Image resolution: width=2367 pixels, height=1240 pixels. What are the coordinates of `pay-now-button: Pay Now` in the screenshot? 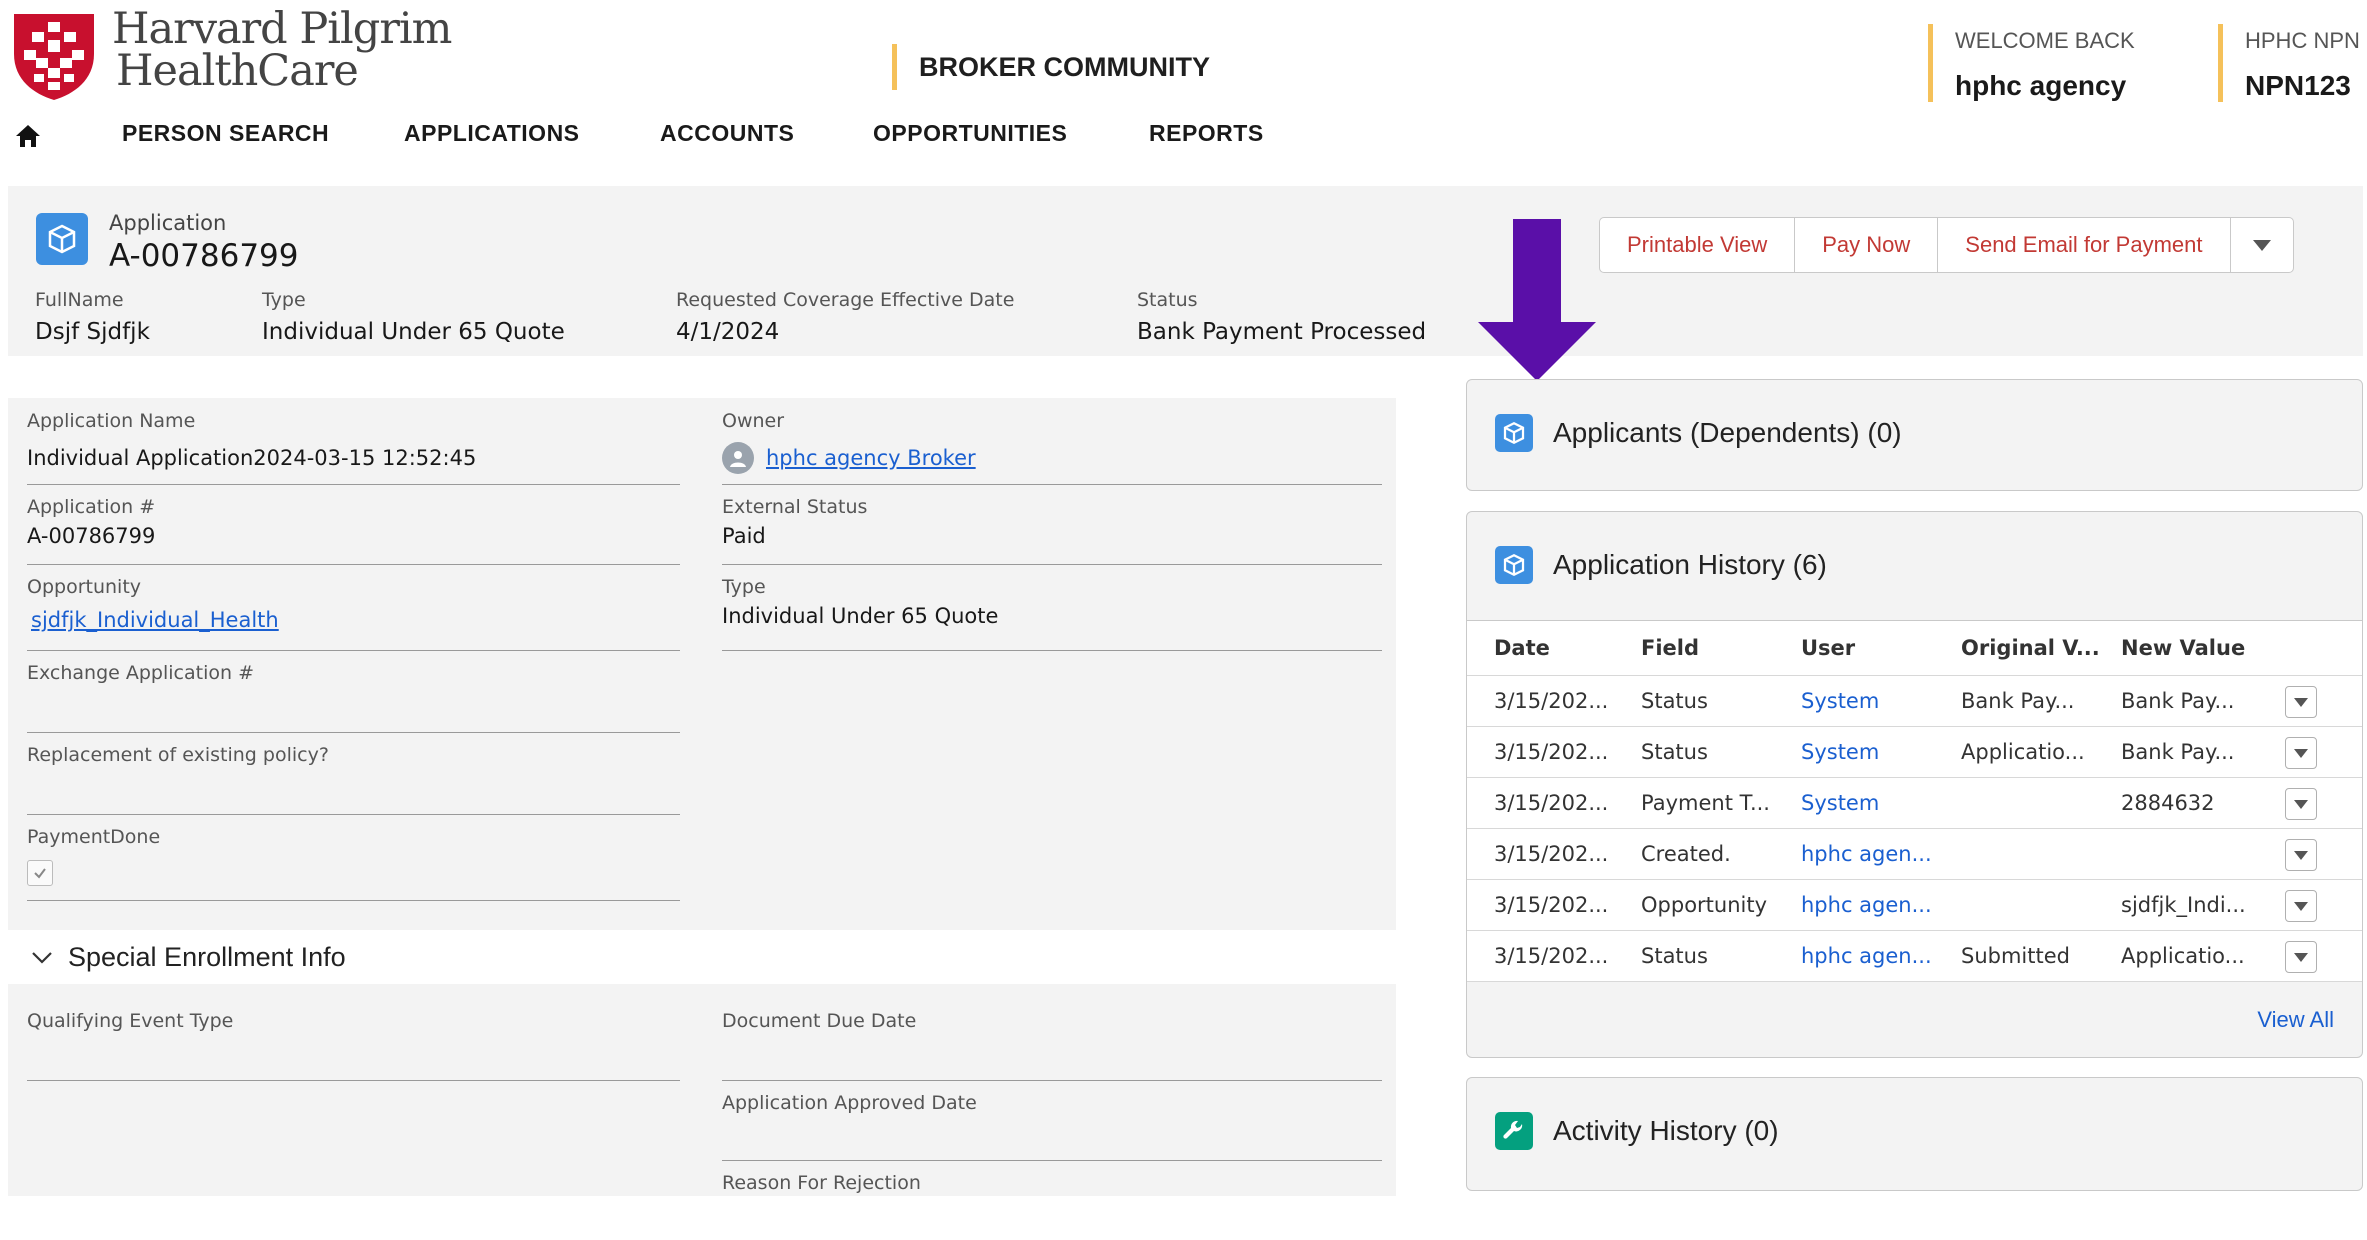 It's located at (1867, 245).